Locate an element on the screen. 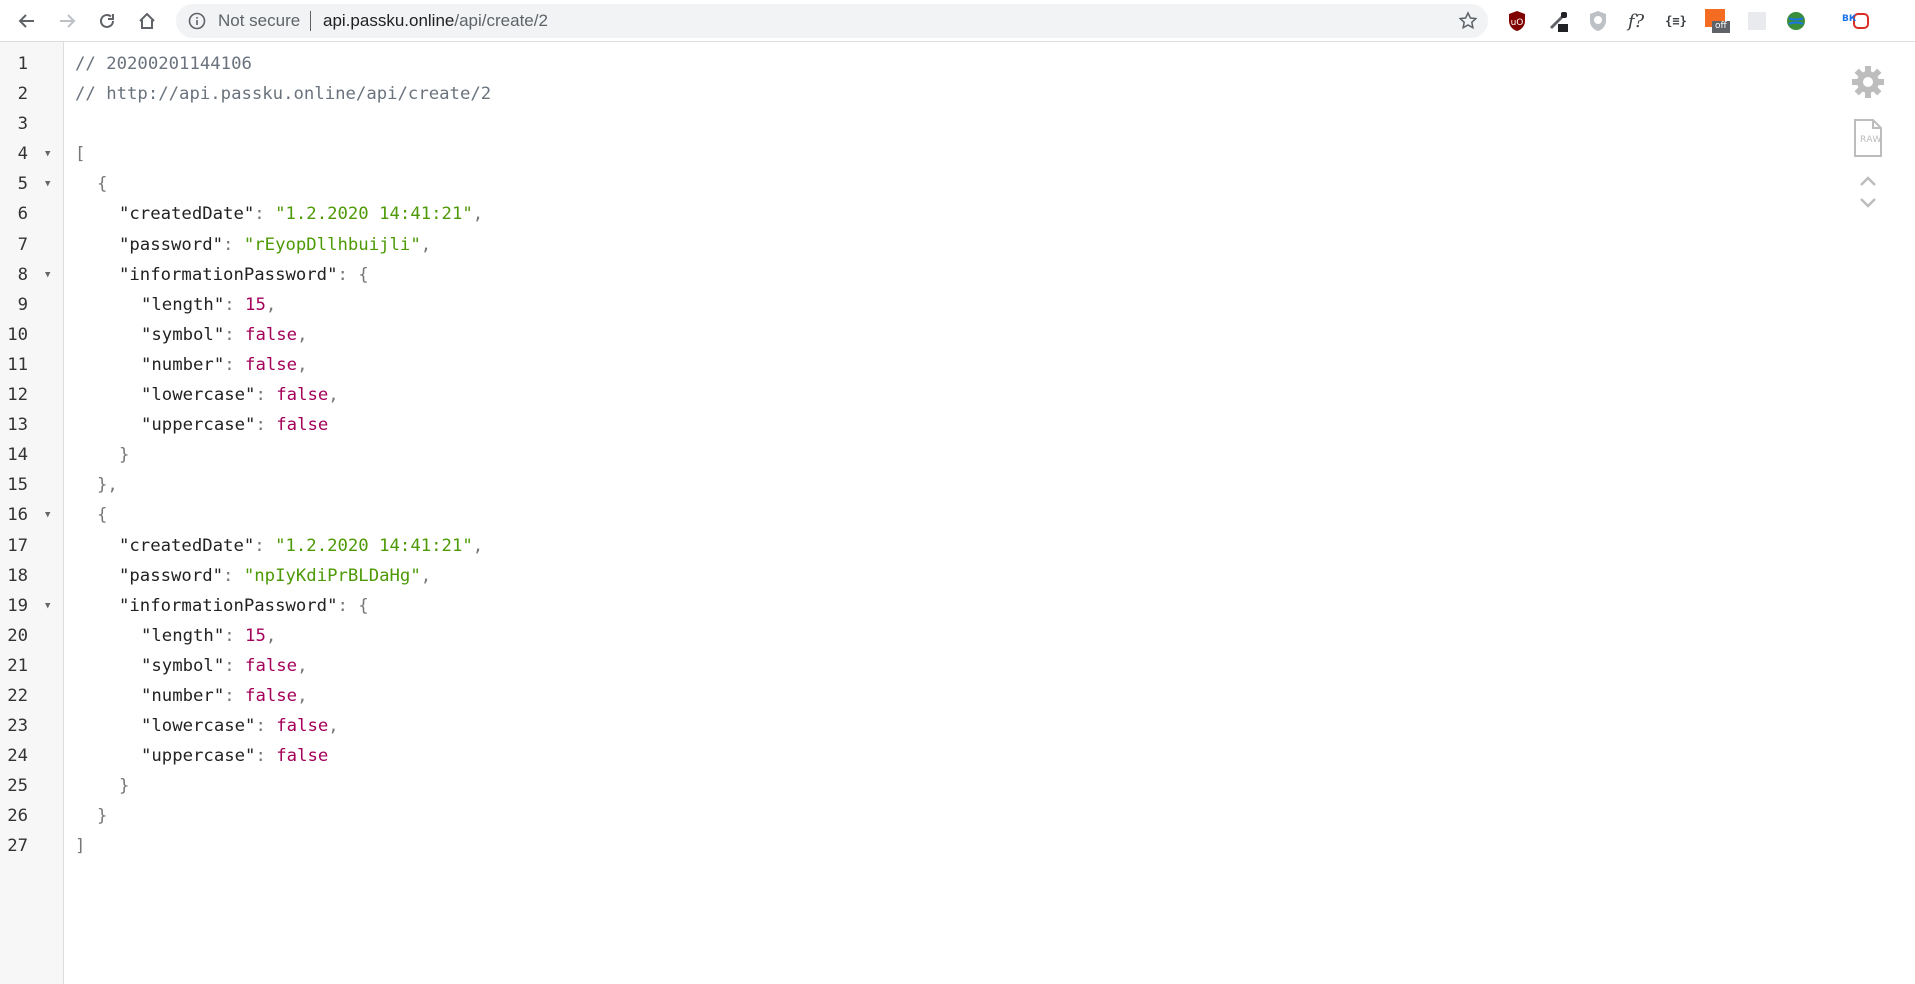 The width and height of the screenshot is (1915, 984). code-line: 8 ▼ "informationPassword": { is located at coordinates (900, 275).